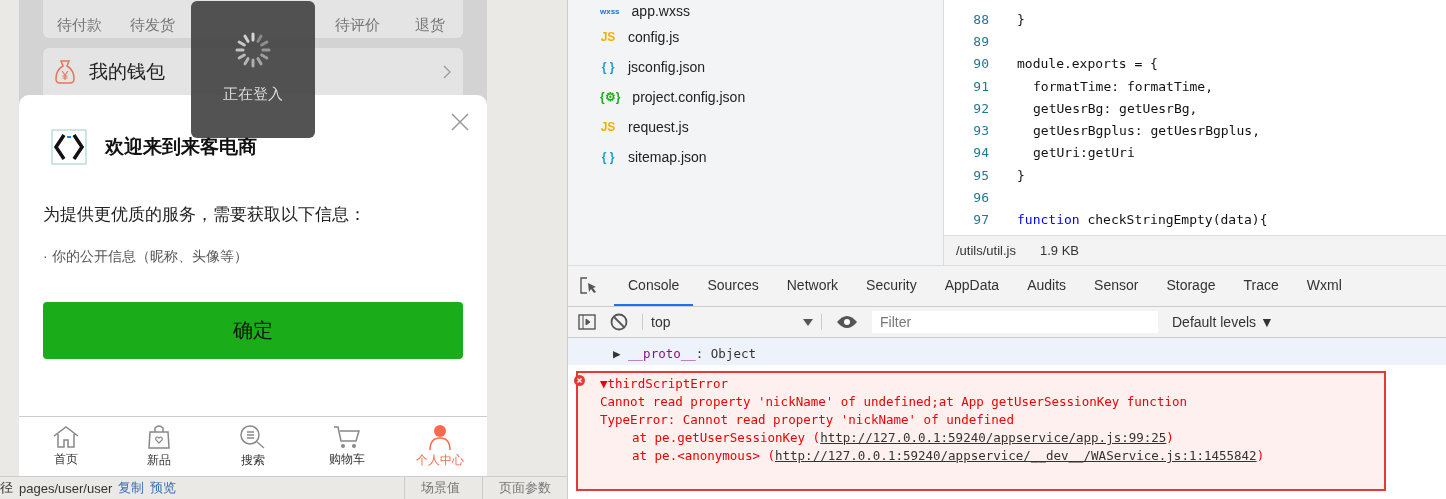 This screenshot has width=1446, height=499. Describe the element at coordinates (981, 64) in the screenshot. I see `line-number: 90` at that location.